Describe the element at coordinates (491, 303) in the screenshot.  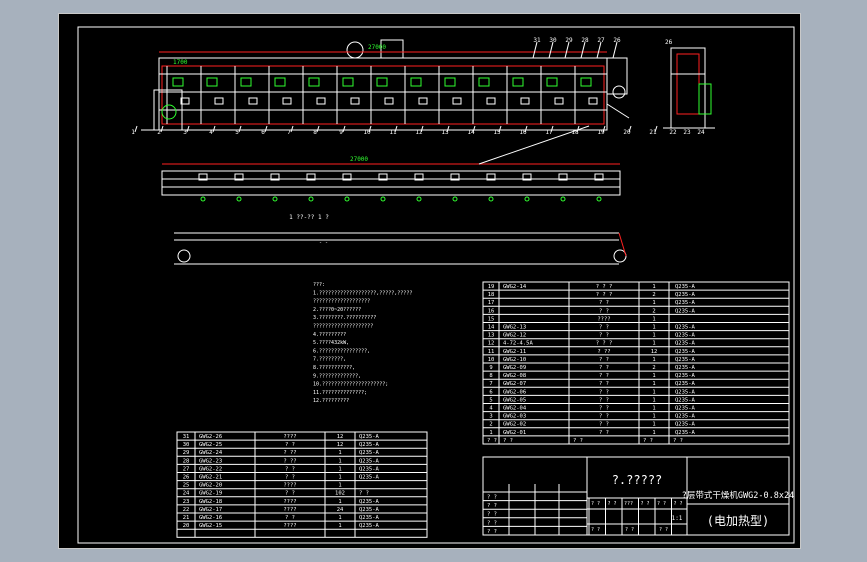
I see `bom-right-no: 17` at that location.